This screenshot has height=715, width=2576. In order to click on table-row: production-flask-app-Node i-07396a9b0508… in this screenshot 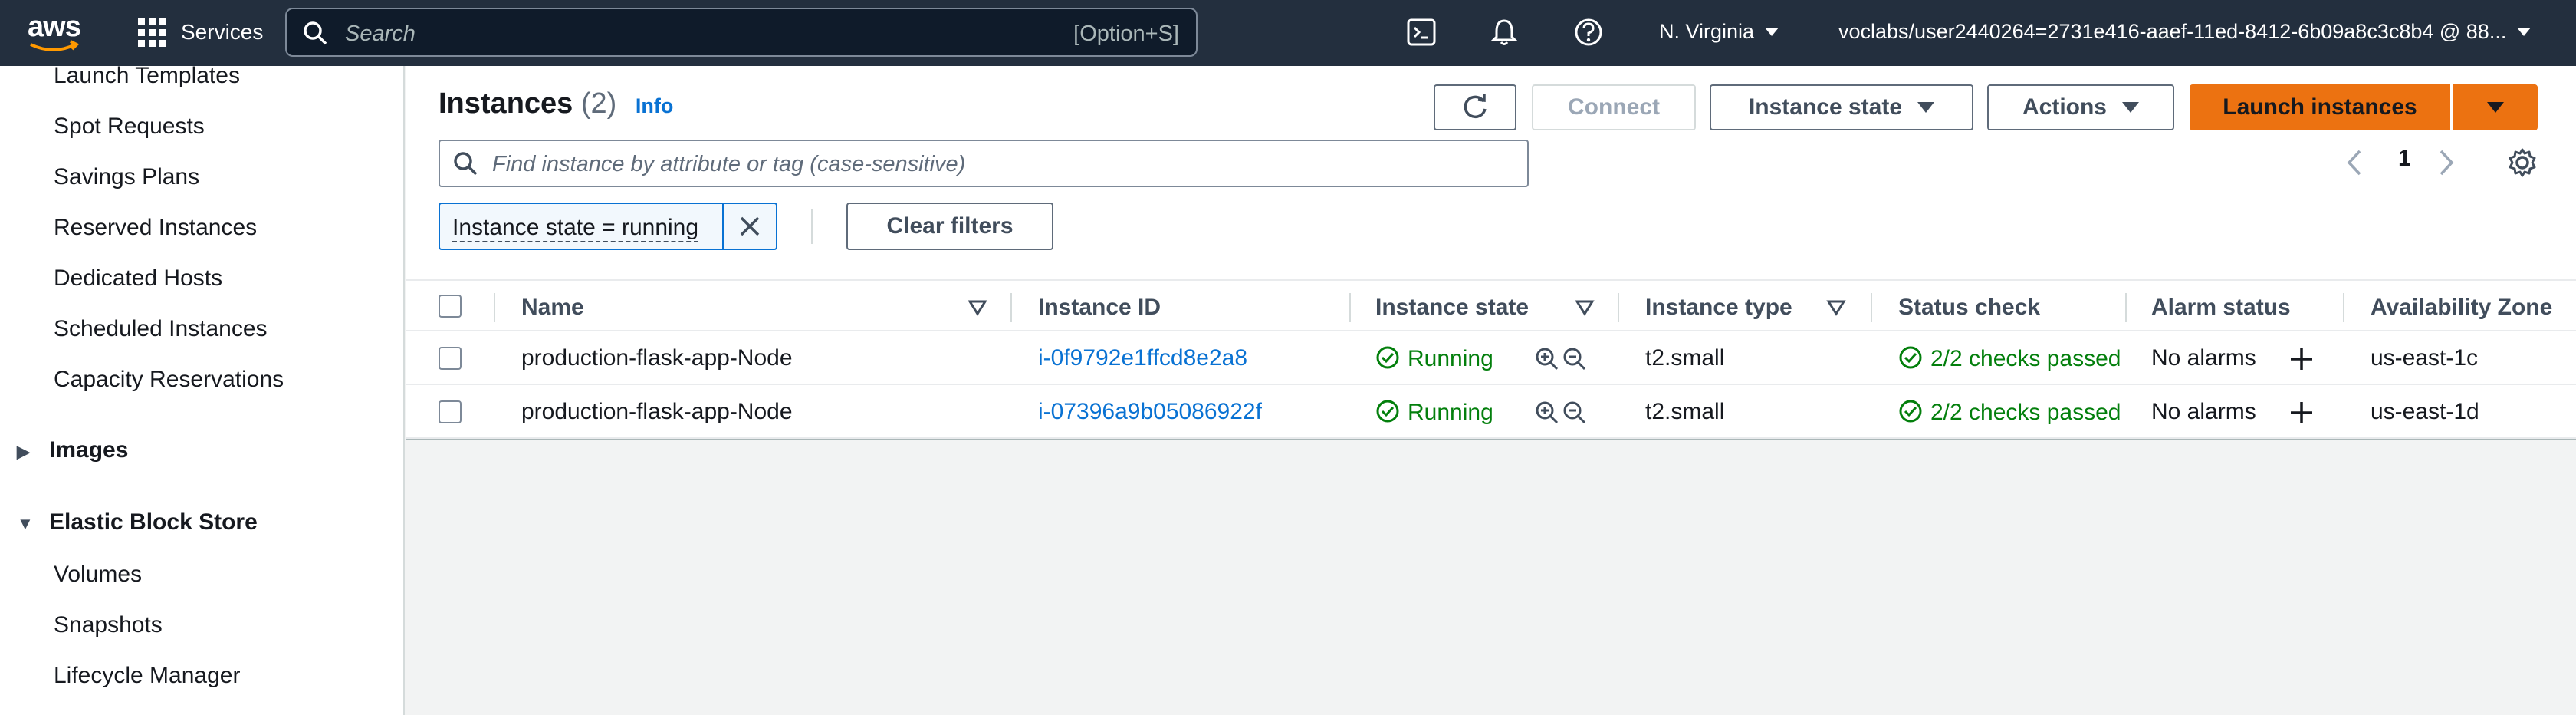, I will do `click(1491, 412)`.